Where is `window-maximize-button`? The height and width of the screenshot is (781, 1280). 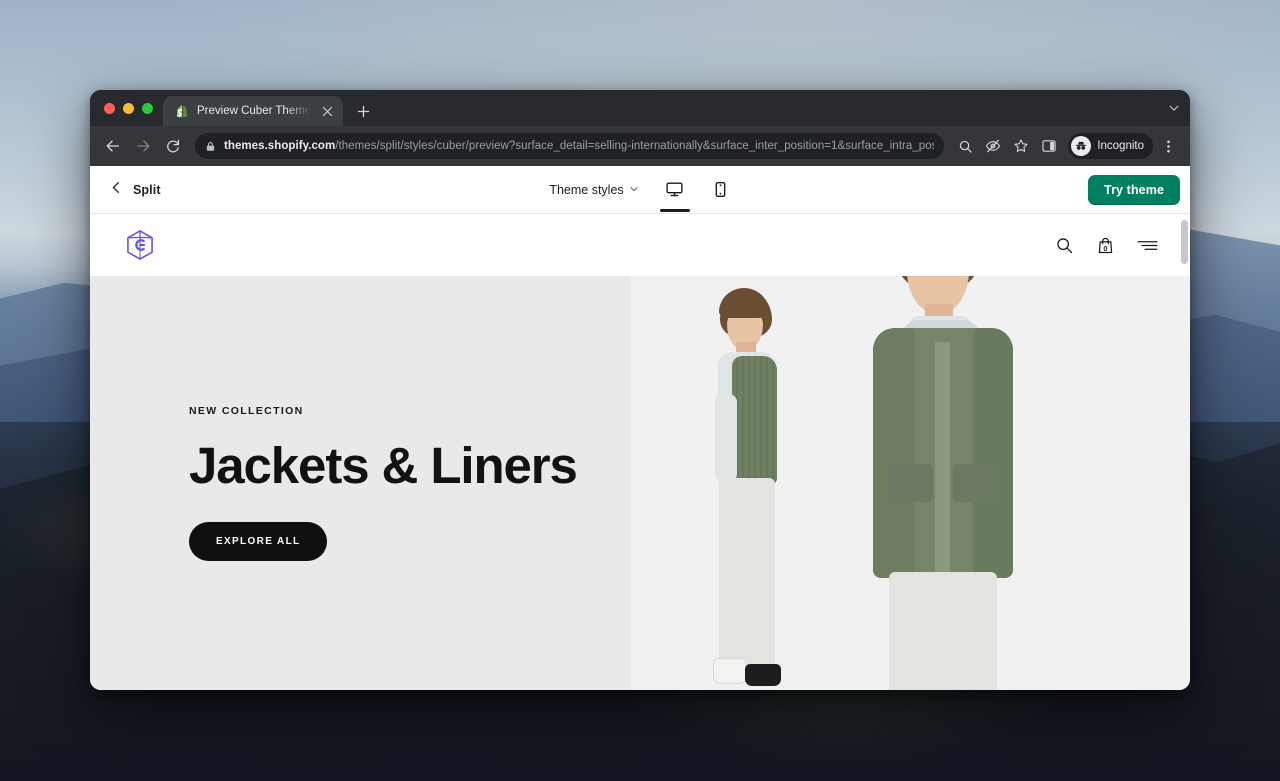
window-maximize-button is located at coordinates (147, 108).